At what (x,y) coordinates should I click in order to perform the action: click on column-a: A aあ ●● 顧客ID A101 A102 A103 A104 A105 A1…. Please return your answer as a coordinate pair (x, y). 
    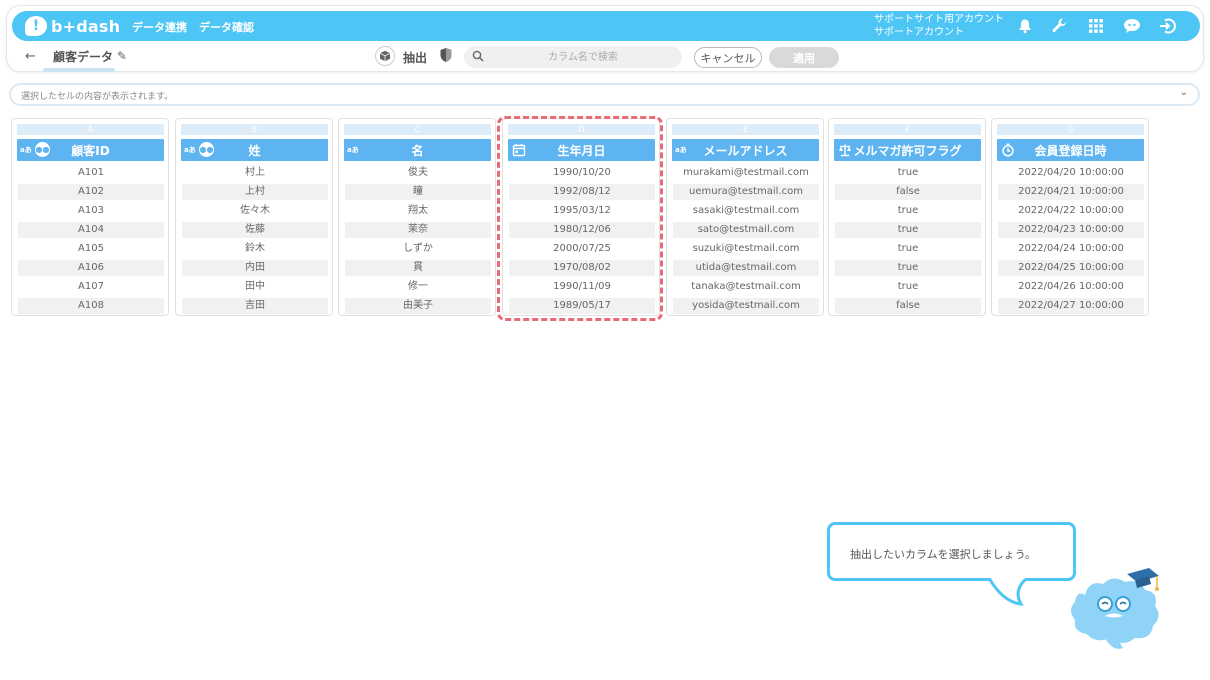
    Looking at the image, I should click on (90, 217).